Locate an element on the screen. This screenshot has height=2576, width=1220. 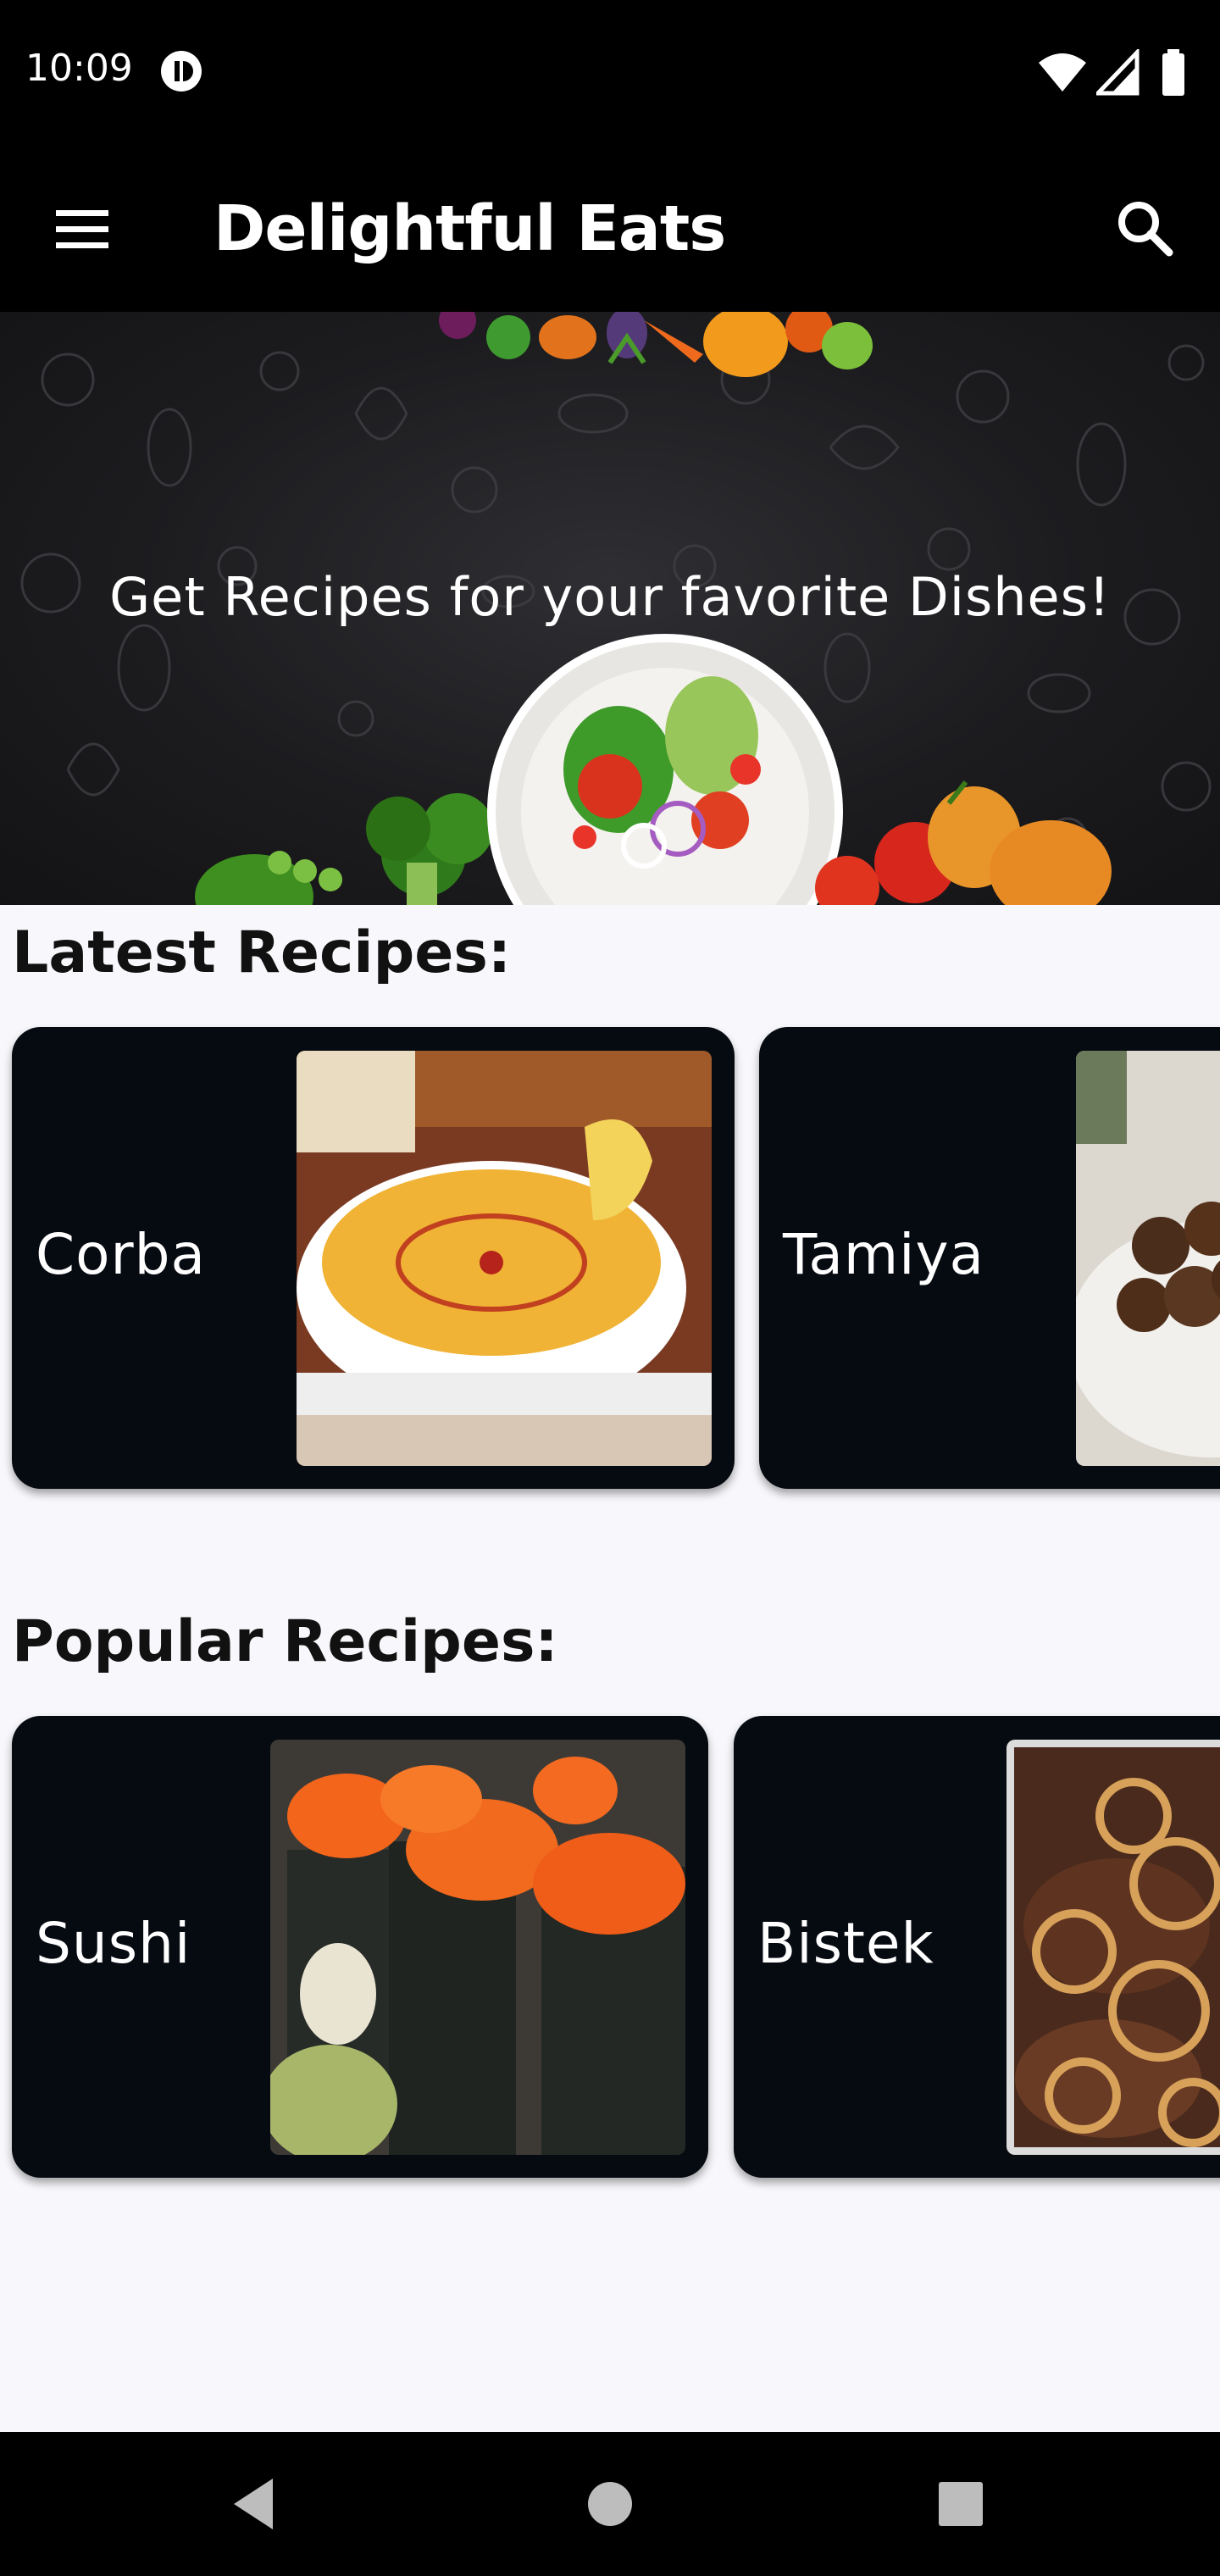
lentil-soup-image is located at coordinates (504, 1258).